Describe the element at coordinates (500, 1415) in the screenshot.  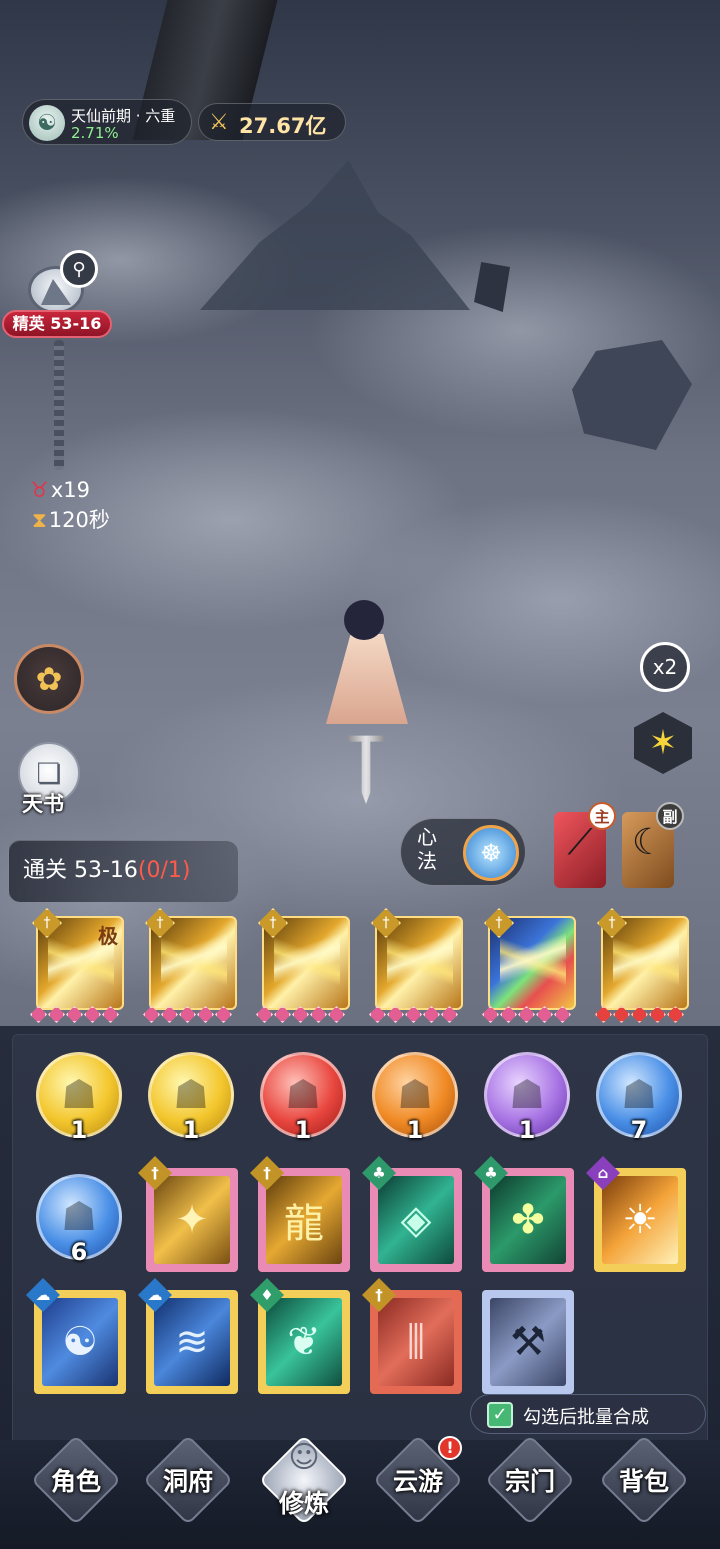
I see `checkmark-icon: ✓` at that location.